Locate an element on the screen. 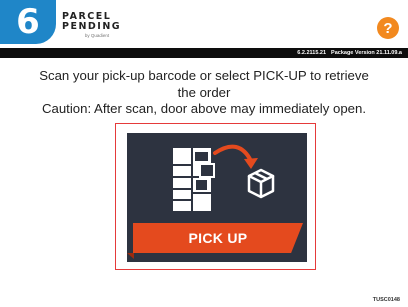 The image size is (408, 307). package-version: Package Version 21.11.09.a is located at coordinates (366, 53).